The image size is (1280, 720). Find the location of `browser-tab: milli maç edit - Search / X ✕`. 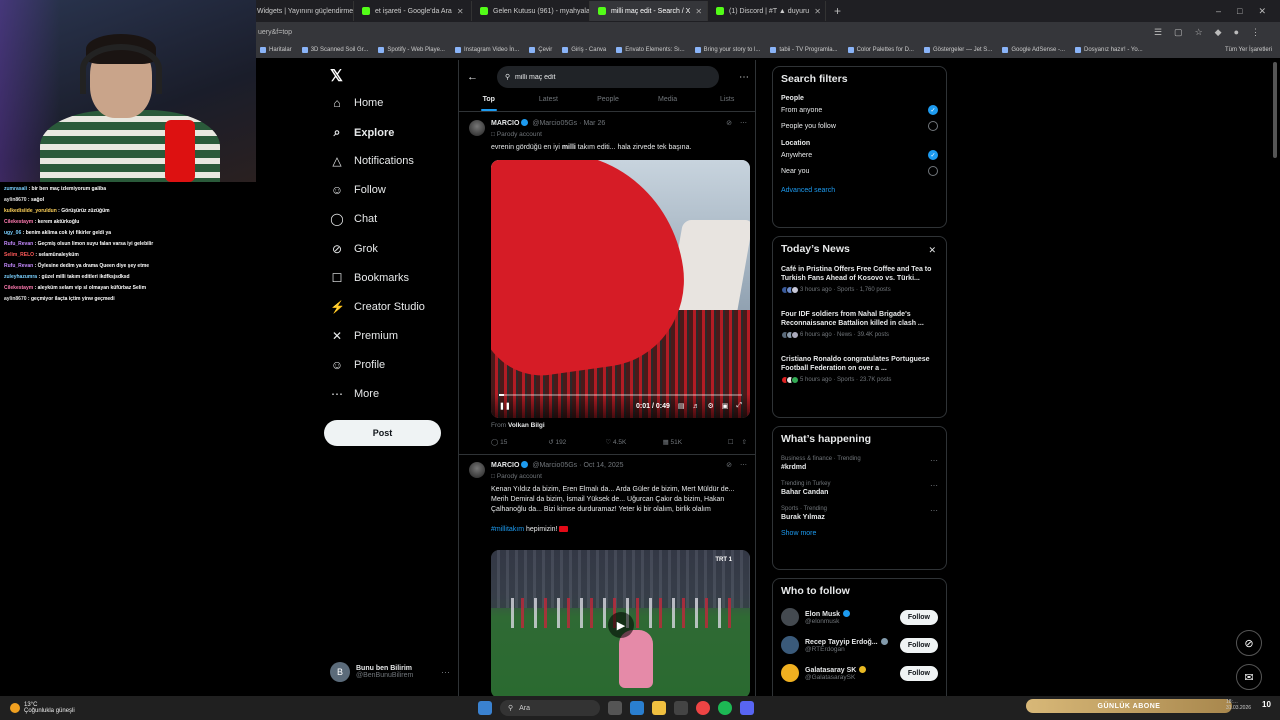

browser-tab: milli maç edit - Search / X ✕ is located at coordinates (649, 11).